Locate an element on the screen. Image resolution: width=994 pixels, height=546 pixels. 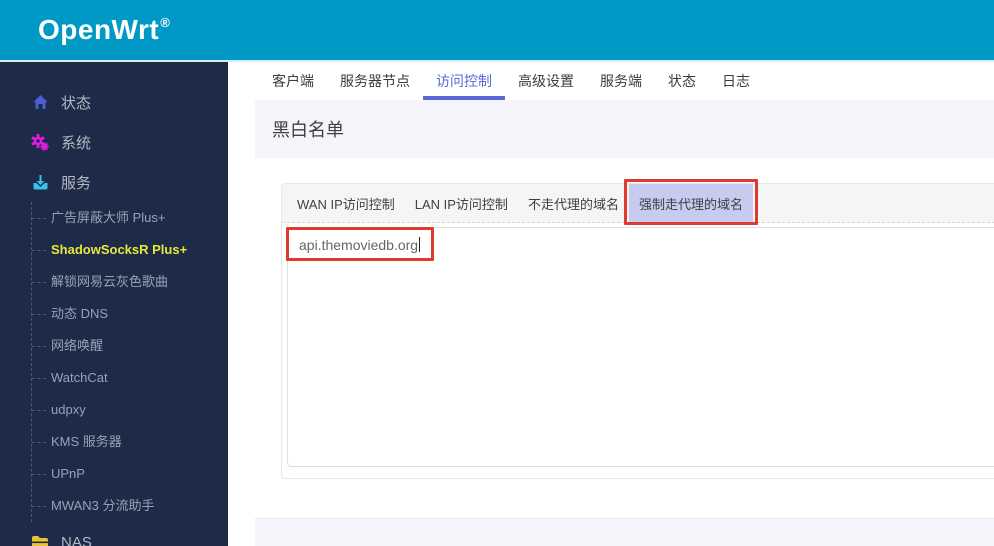
registered-mark: ® is located at coordinates (165, 22).